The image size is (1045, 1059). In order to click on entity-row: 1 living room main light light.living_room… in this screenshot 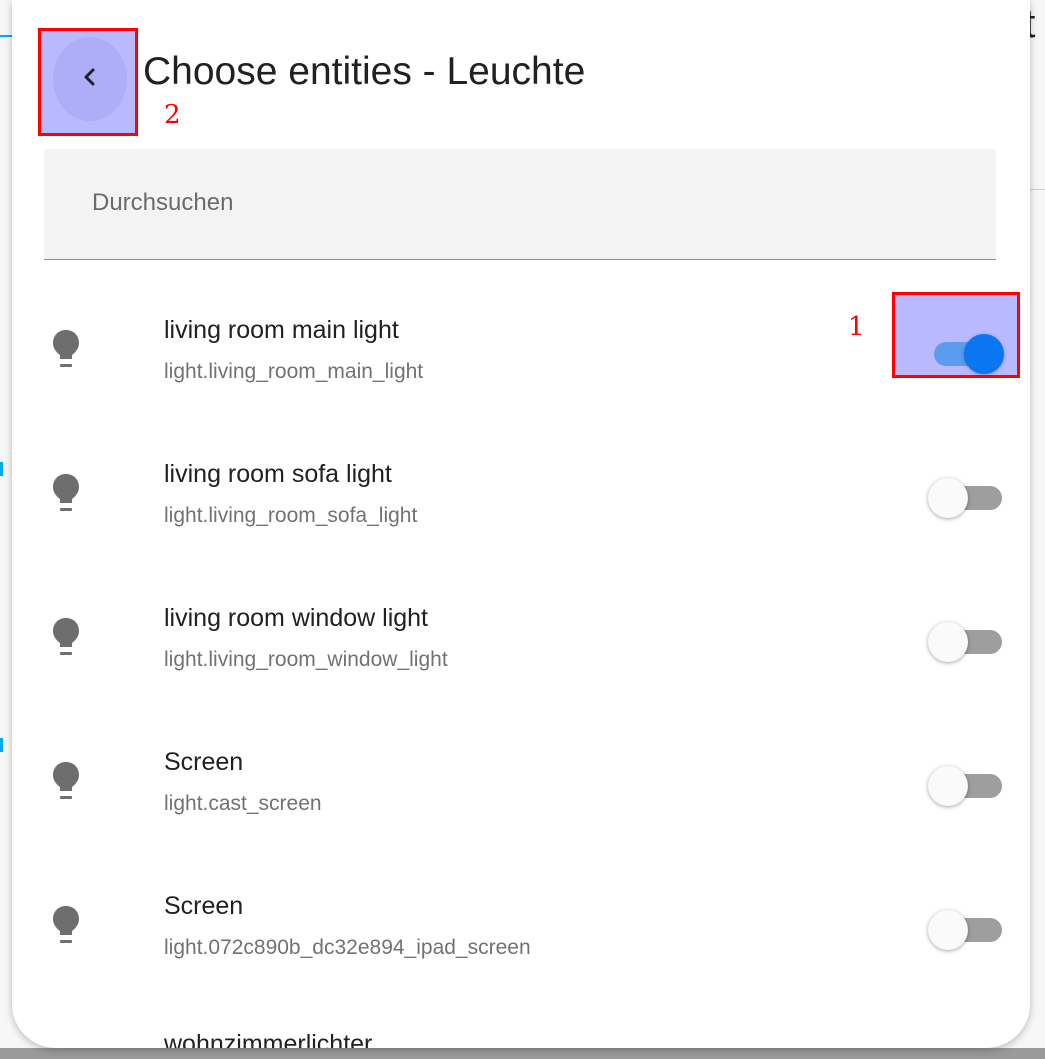, I will do `click(521, 332)`.